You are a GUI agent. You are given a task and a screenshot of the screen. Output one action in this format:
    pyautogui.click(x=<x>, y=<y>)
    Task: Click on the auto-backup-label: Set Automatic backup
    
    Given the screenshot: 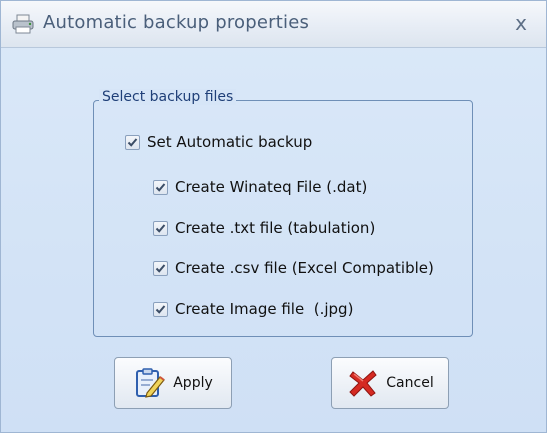 What is the action you would take?
    pyautogui.click(x=230, y=142)
    